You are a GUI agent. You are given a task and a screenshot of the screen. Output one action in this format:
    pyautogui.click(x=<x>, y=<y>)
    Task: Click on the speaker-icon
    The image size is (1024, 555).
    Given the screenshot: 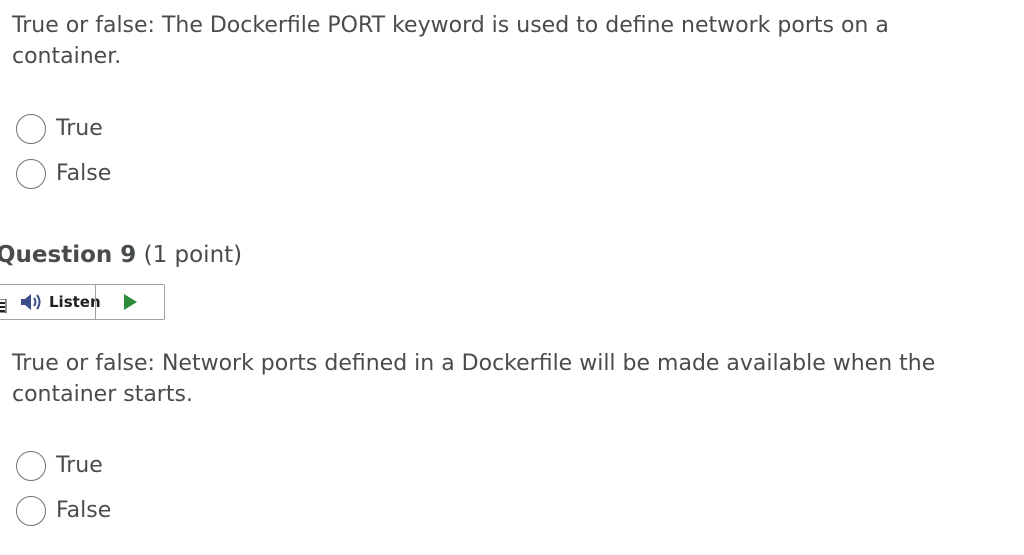 What is the action you would take?
    pyautogui.click(x=31, y=302)
    